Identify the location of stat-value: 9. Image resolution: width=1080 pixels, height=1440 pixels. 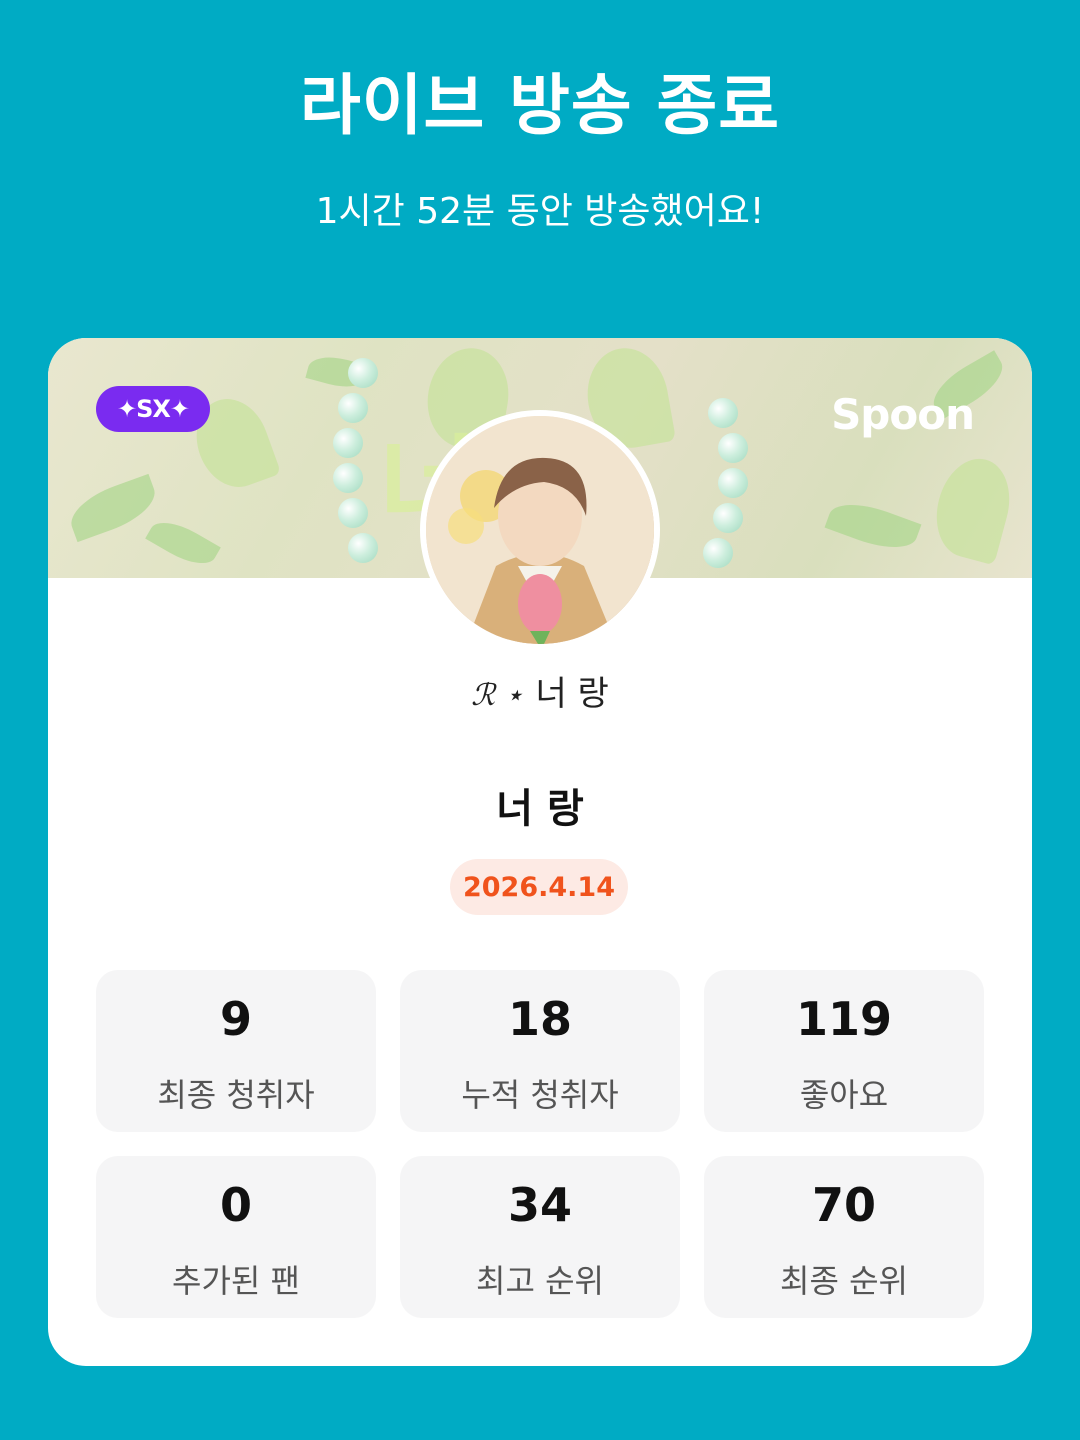
(235, 1019).